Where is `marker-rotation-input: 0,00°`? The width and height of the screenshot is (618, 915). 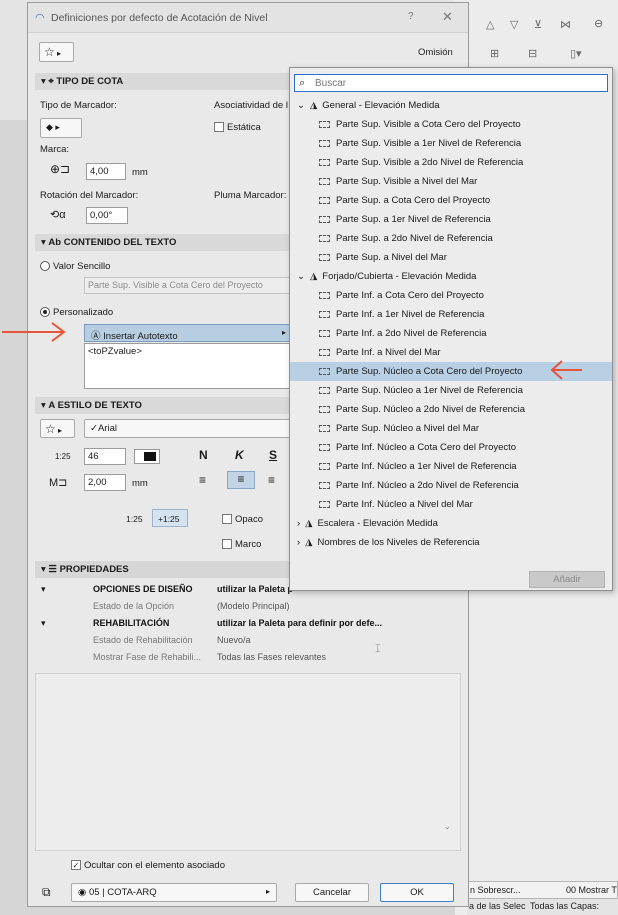
marker-rotation-input: 0,00° is located at coordinates (107, 215).